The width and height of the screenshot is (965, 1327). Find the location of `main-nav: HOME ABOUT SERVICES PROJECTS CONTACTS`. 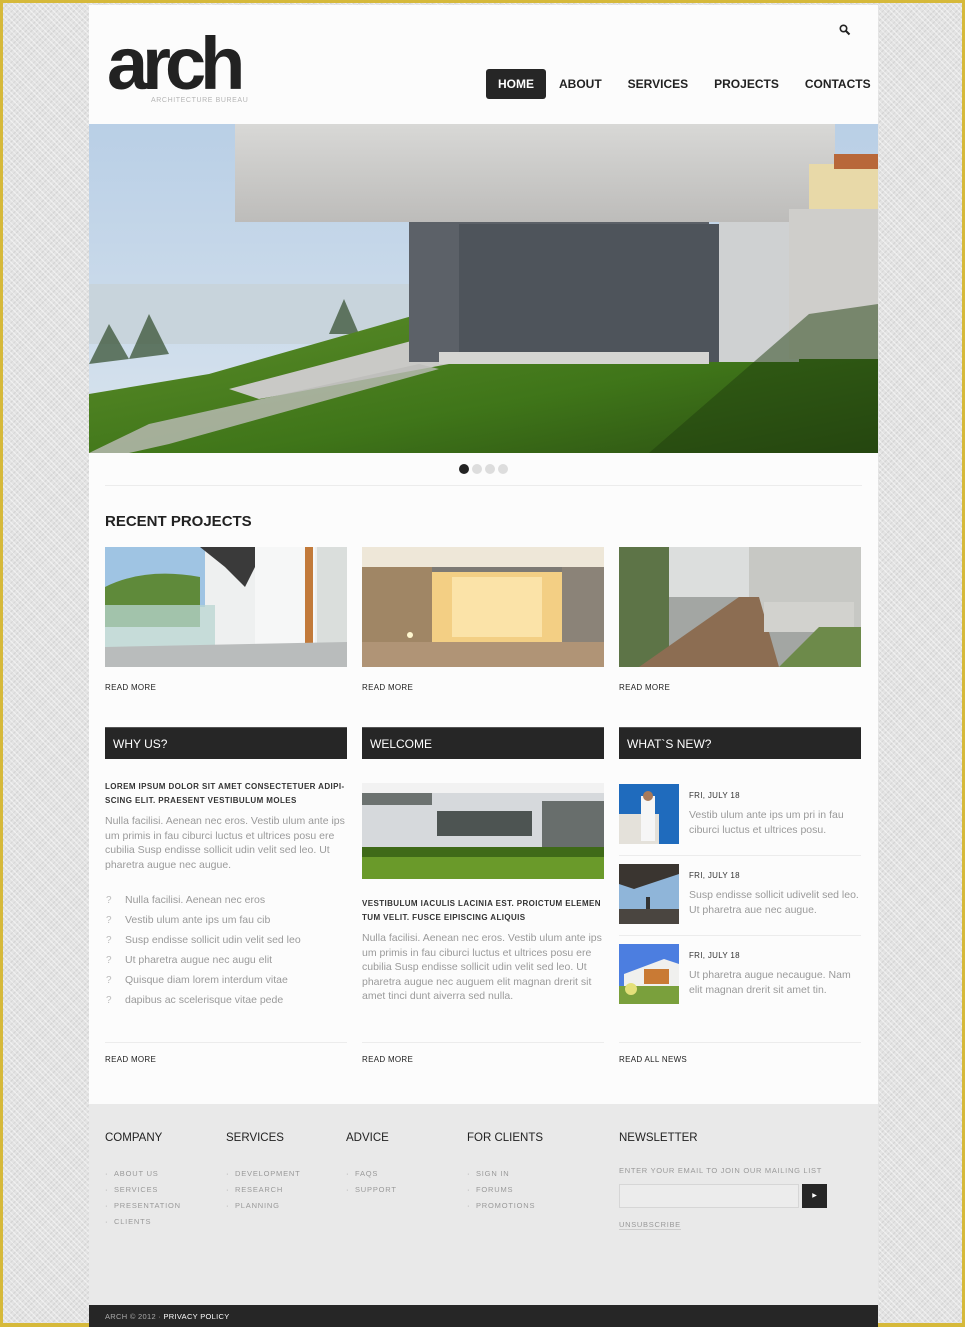

main-nav: HOME ABOUT SERVICES PROJECTS CONTACTS is located at coordinates (685, 84).